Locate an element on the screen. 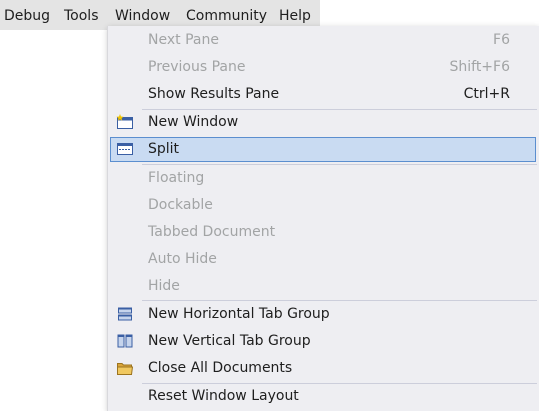 The height and width of the screenshot is (411, 539). menu-item-previous-pane: Previous Pane Shift+F6 is located at coordinates (323, 67).